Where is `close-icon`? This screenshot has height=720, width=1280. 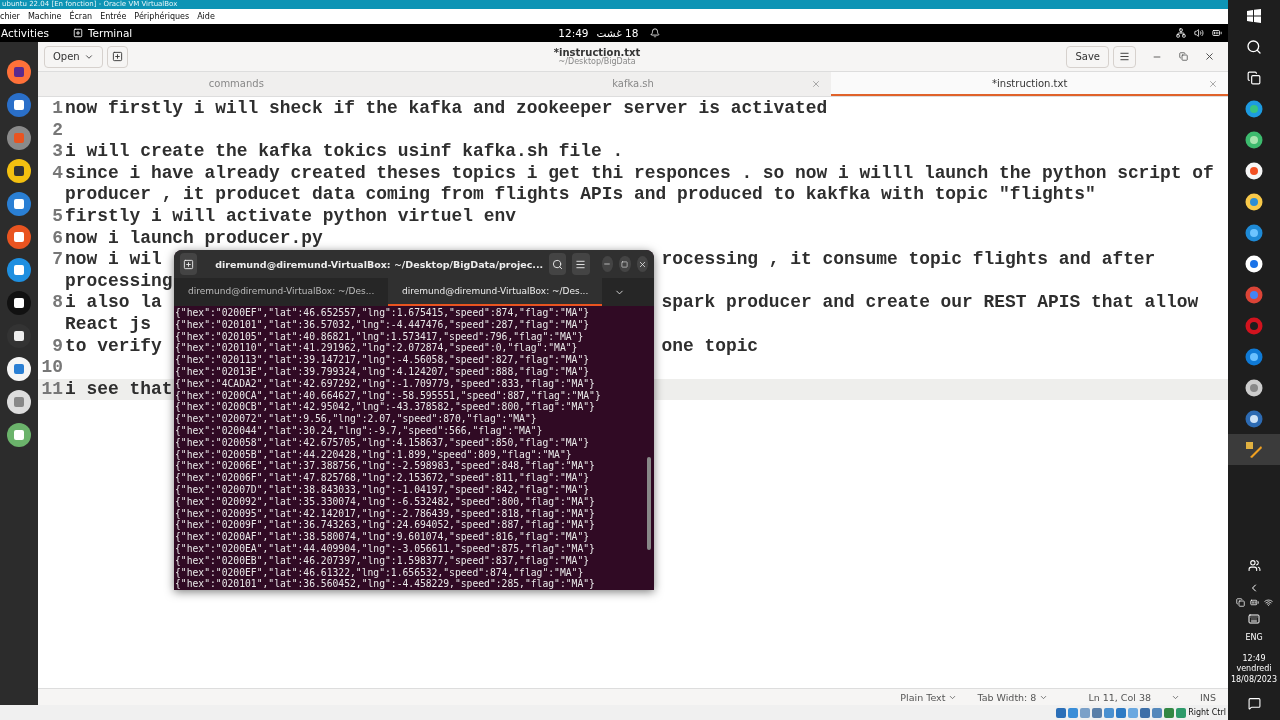 close-icon is located at coordinates (642, 264).